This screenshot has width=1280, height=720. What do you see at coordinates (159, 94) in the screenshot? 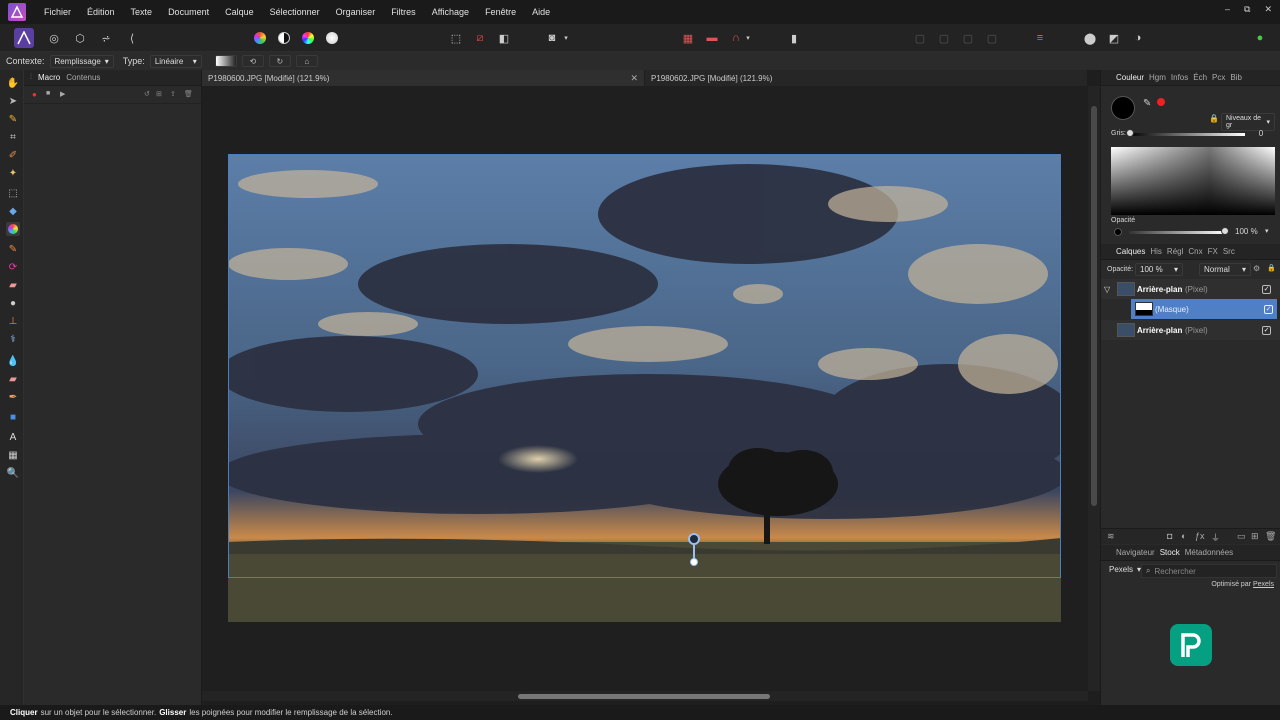
I see `add-macro-icon: ⊞` at bounding box center [159, 94].